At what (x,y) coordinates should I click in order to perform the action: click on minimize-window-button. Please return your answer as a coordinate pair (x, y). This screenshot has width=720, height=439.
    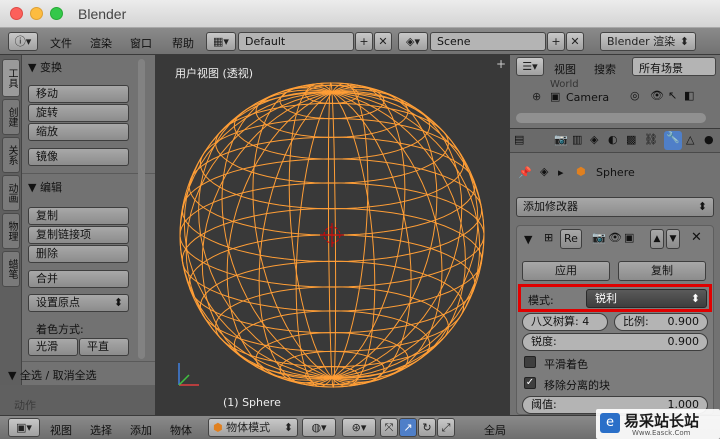
    Looking at the image, I should click on (36, 13).